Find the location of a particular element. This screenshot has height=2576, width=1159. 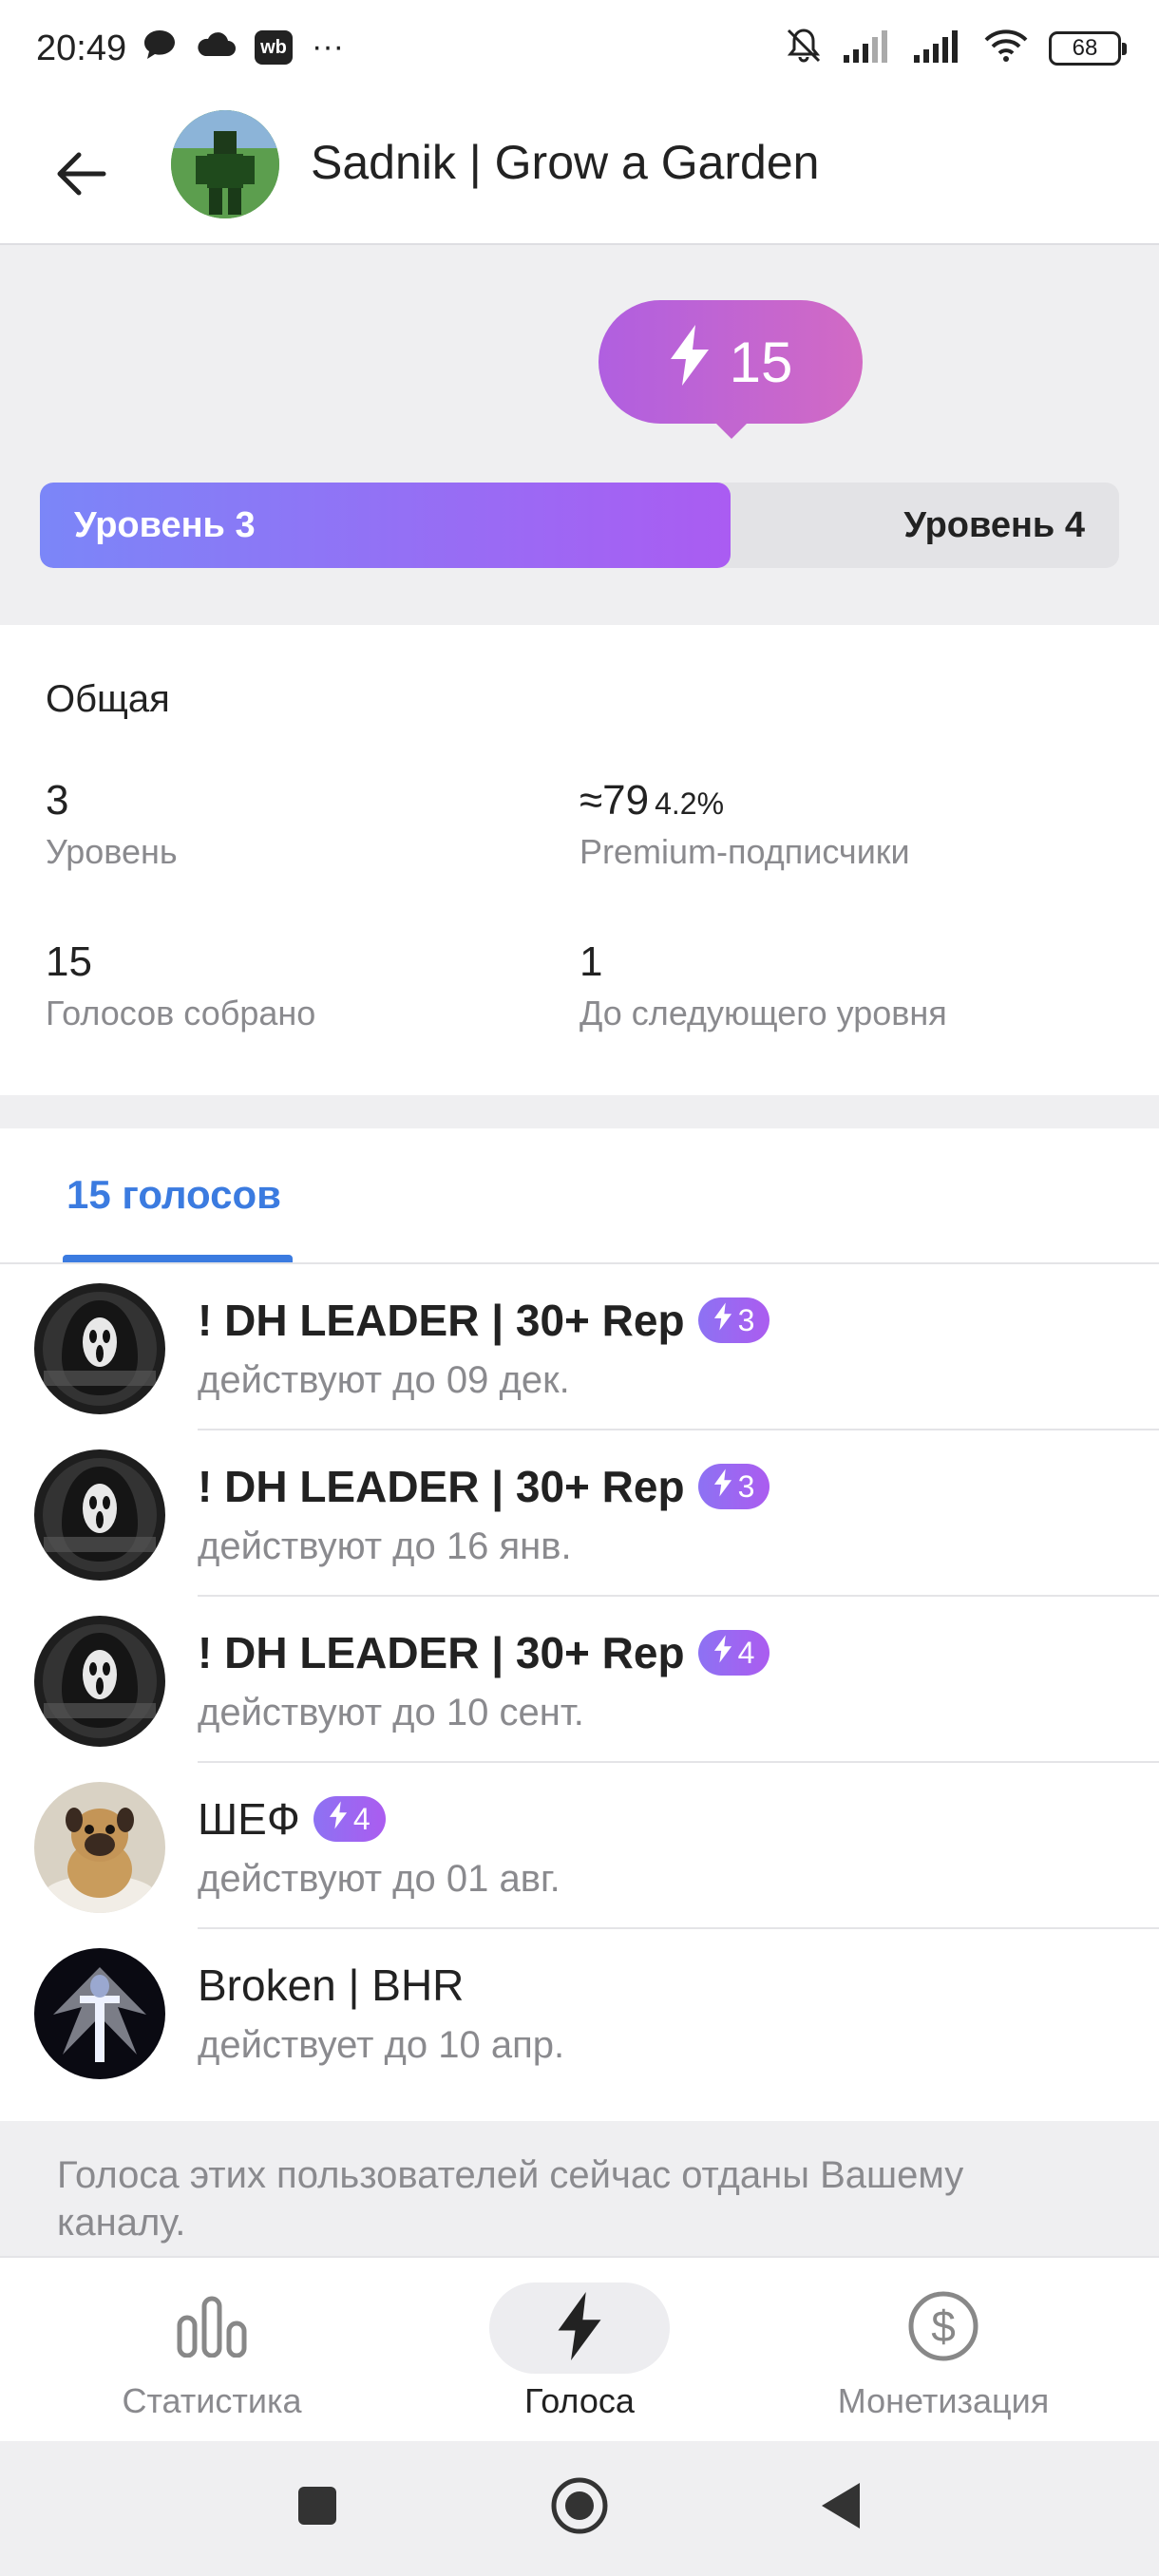

booster-name-row: ! DH LEADER | 30+ Rep 4 is located at coordinates (484, 1652).